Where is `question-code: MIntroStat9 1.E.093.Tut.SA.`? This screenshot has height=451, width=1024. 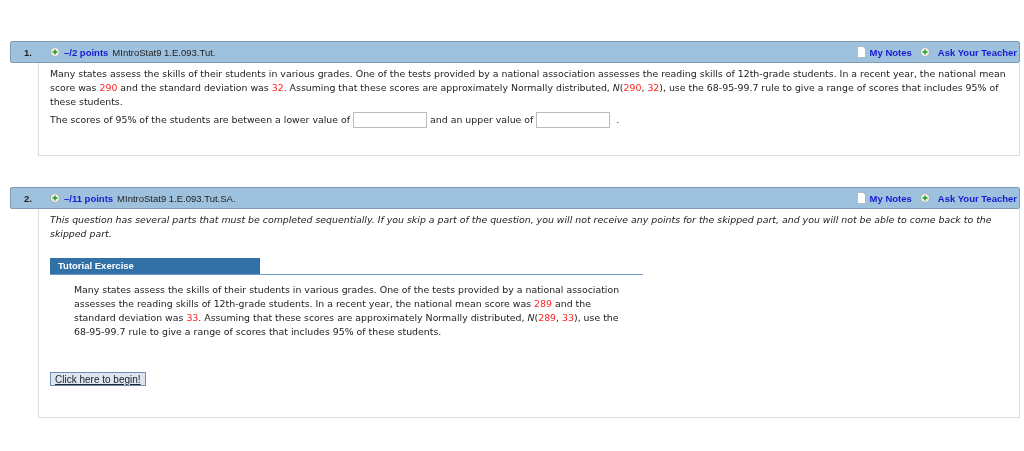
question-code: MIntroStat9 1.E.093.Tut.SA. is located at coordinates (176, 198).